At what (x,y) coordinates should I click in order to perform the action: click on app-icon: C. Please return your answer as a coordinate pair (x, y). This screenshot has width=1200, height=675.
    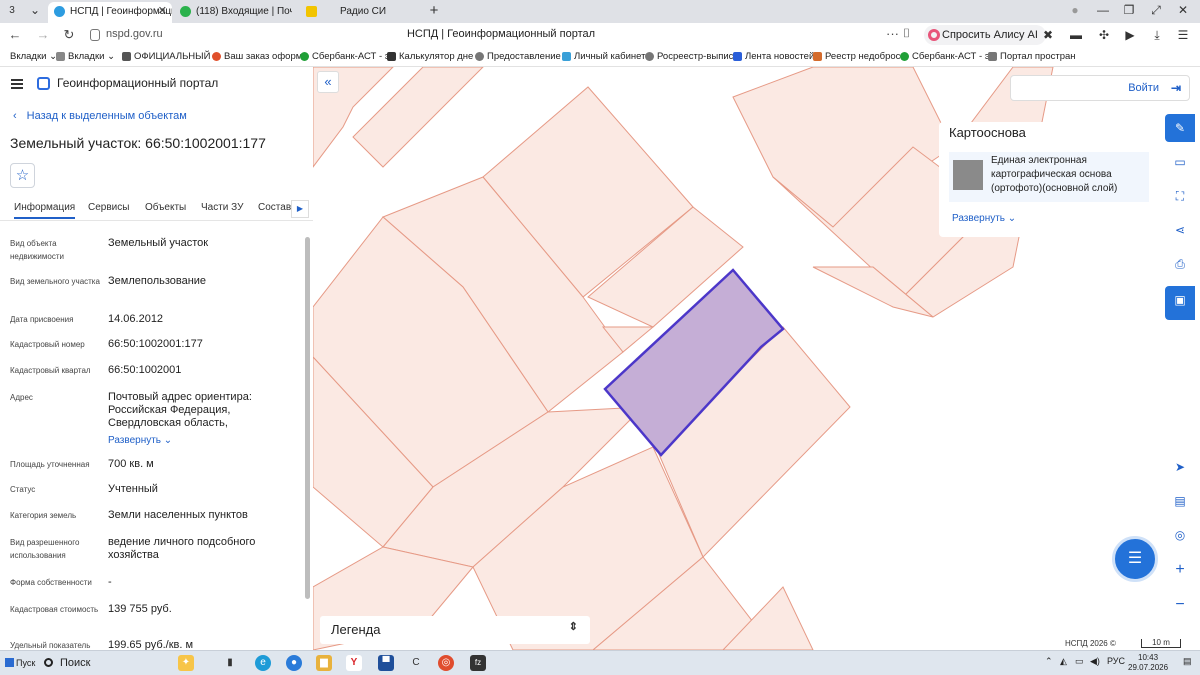
    Looking at the image, I should click on (416, 663).